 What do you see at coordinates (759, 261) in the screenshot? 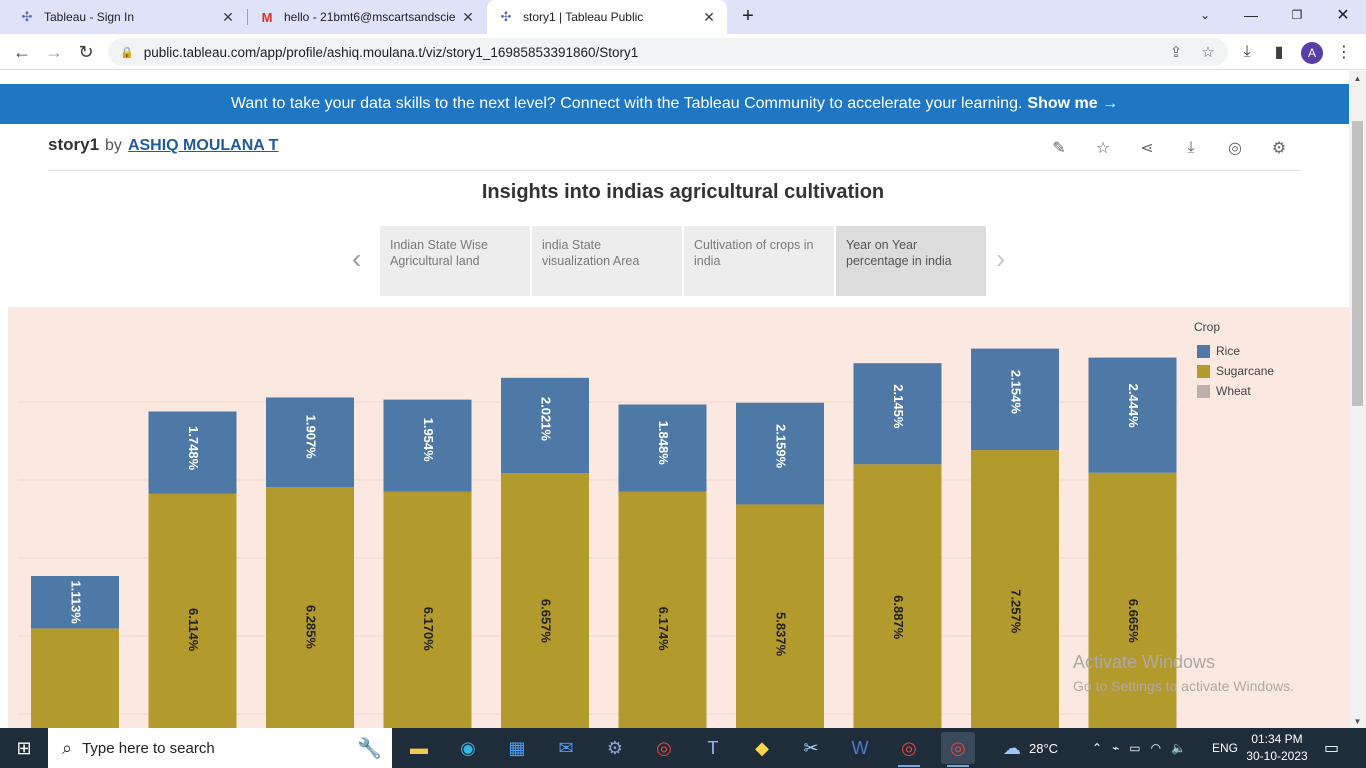
I see `story-point-3: Cultivation of crops in india` at bounding box center [759, 261].